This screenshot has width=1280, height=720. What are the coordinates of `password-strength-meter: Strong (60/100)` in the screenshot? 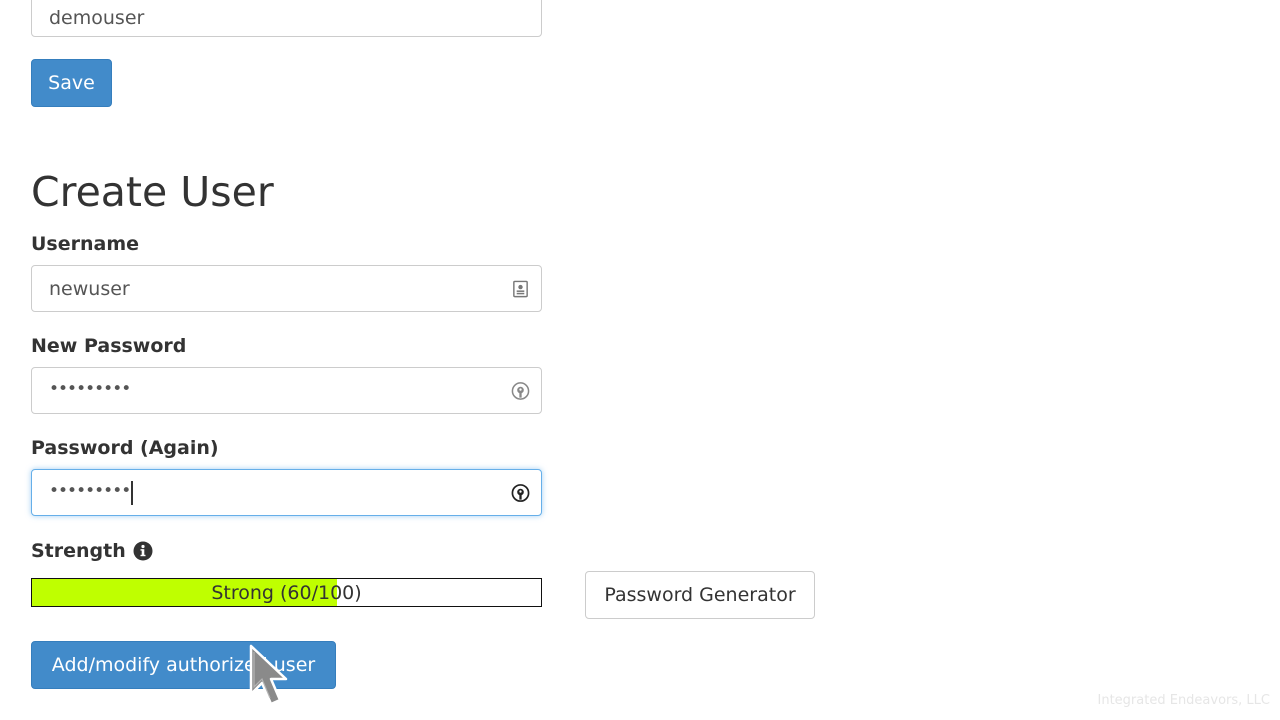 It's located at (286, 592).